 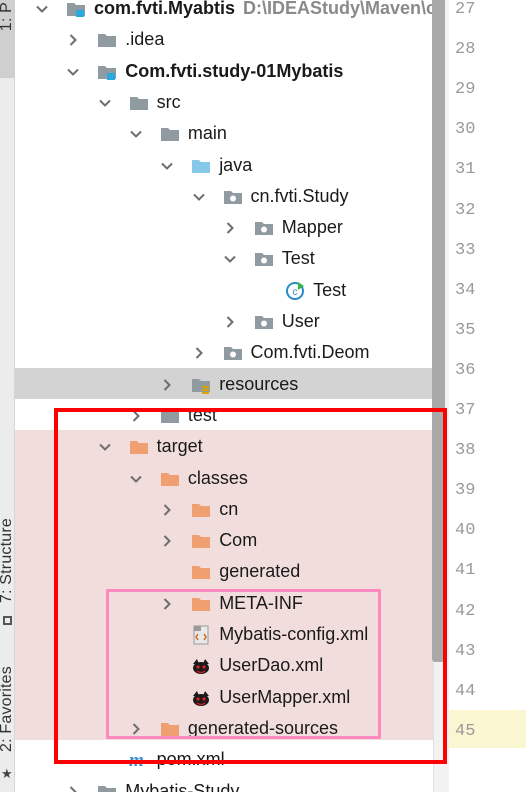 I want to click on structure-tool-tab: 7: Structure, so click(x=7, y=565).